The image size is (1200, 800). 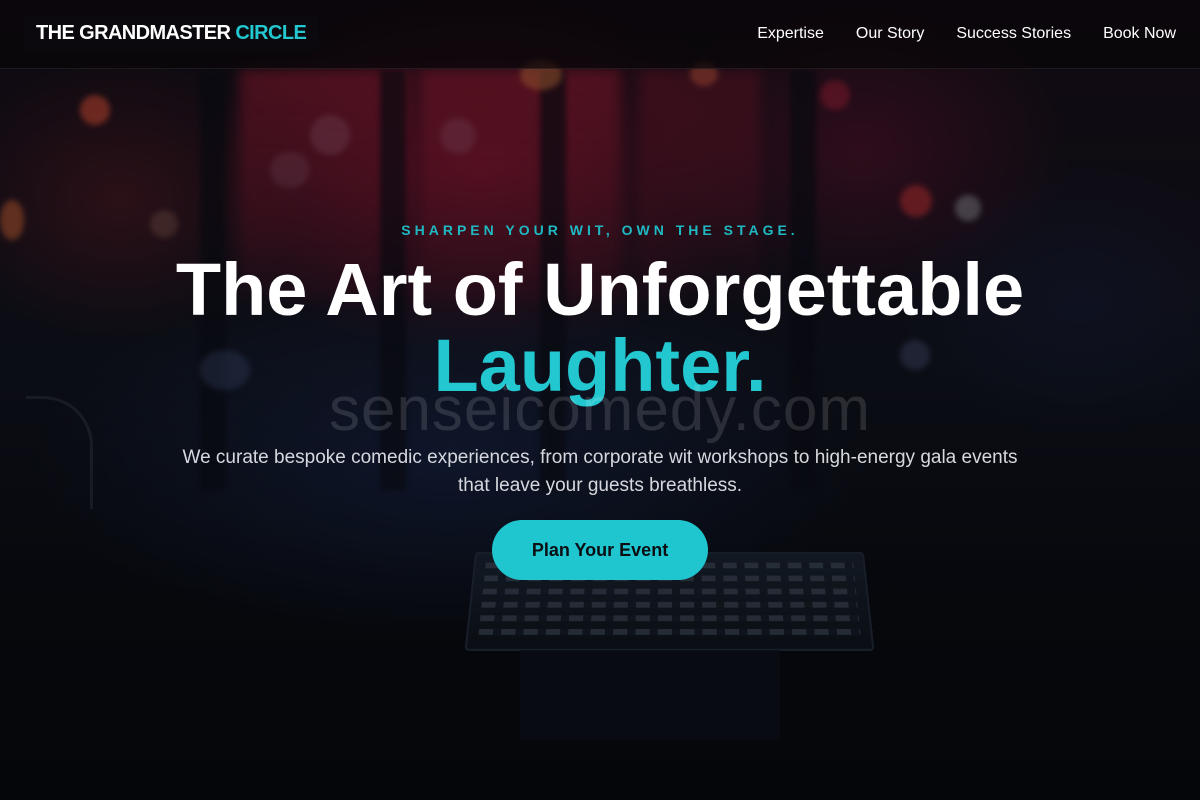 I want to click on watermark-text: senseicomedy.com, so click(x=600, y=409).